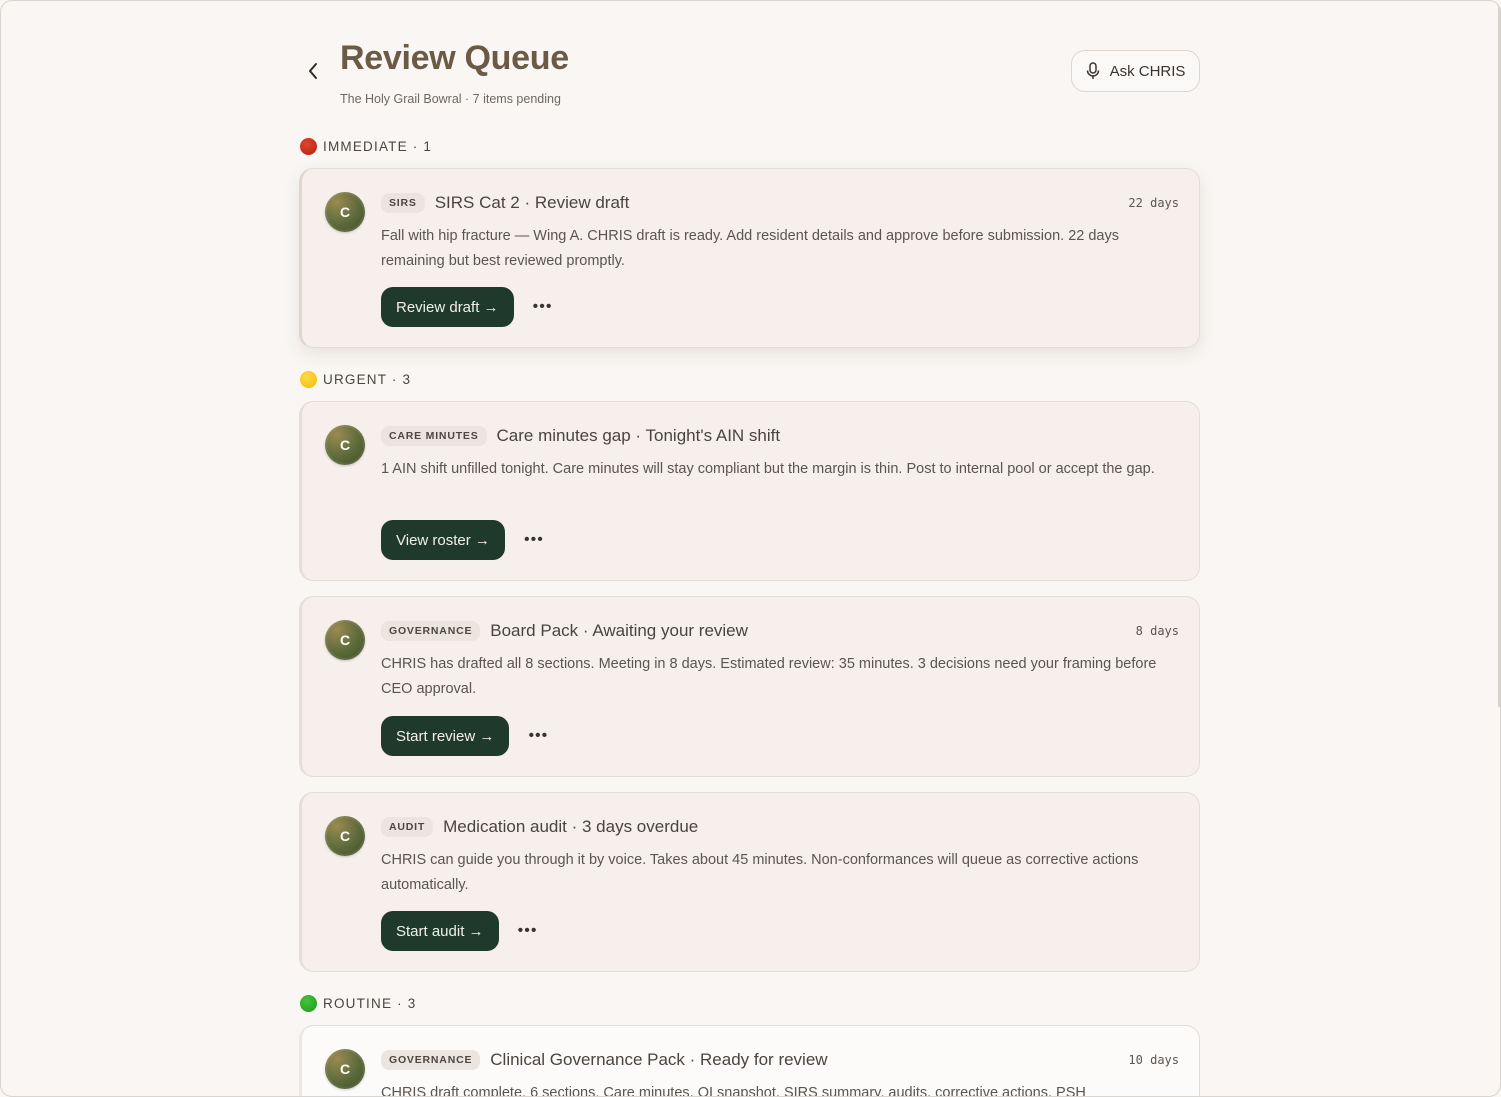  I want to click on card-header: AUDIT Medication audit · 3 days overdue, so click(780, 827).